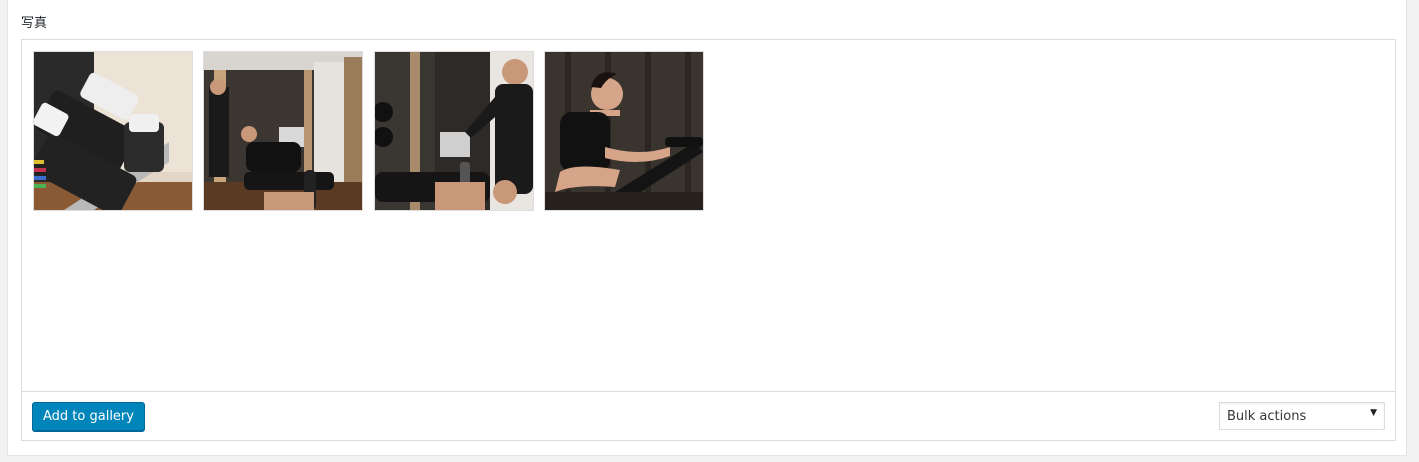  Describe the element at coordinates (88, 416) in the screenshot. I see `add-to-gallery-button: Add to gallery` at that location.